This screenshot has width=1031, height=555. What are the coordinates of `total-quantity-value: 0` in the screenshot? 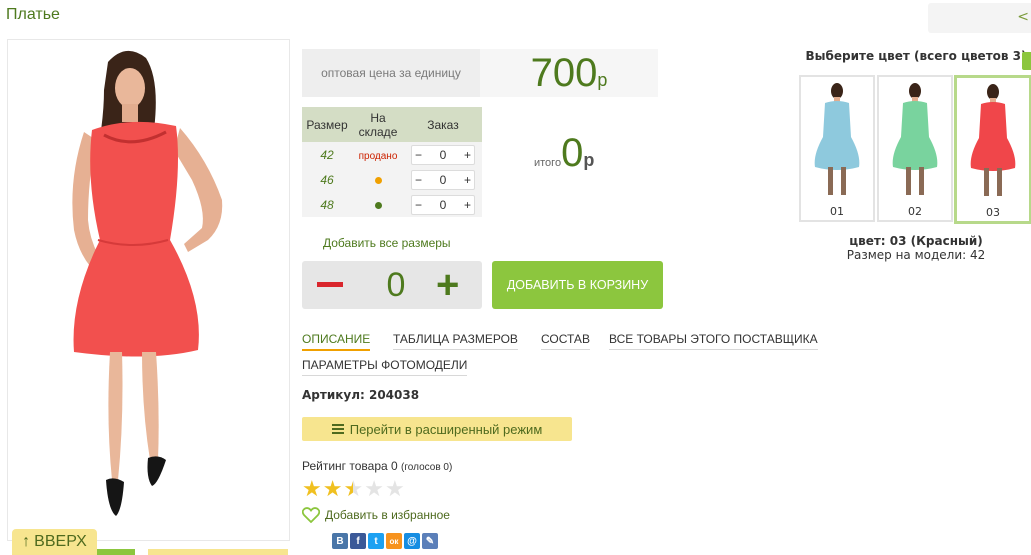 It's located at (396, 285).